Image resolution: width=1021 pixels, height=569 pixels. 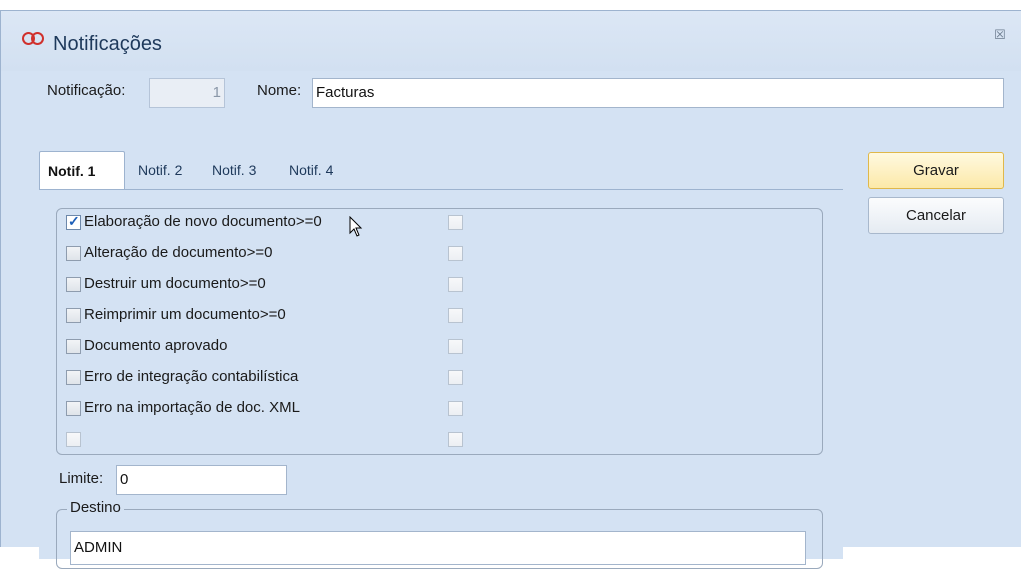 What do you see at coordinates (160, 170) in the screenshot?
I see `tab-notif-2: Notif. 2` at bounding box center [160, 170].